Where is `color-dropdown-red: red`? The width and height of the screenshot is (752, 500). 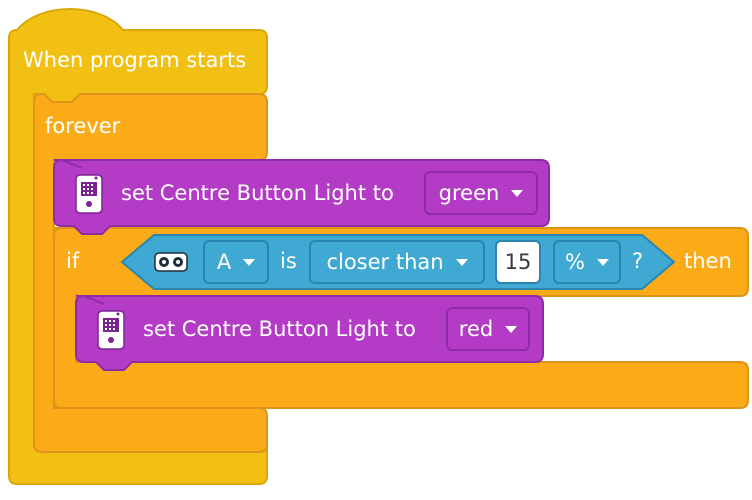
color-dropdown-red: red is located at coordinates (488, 329).